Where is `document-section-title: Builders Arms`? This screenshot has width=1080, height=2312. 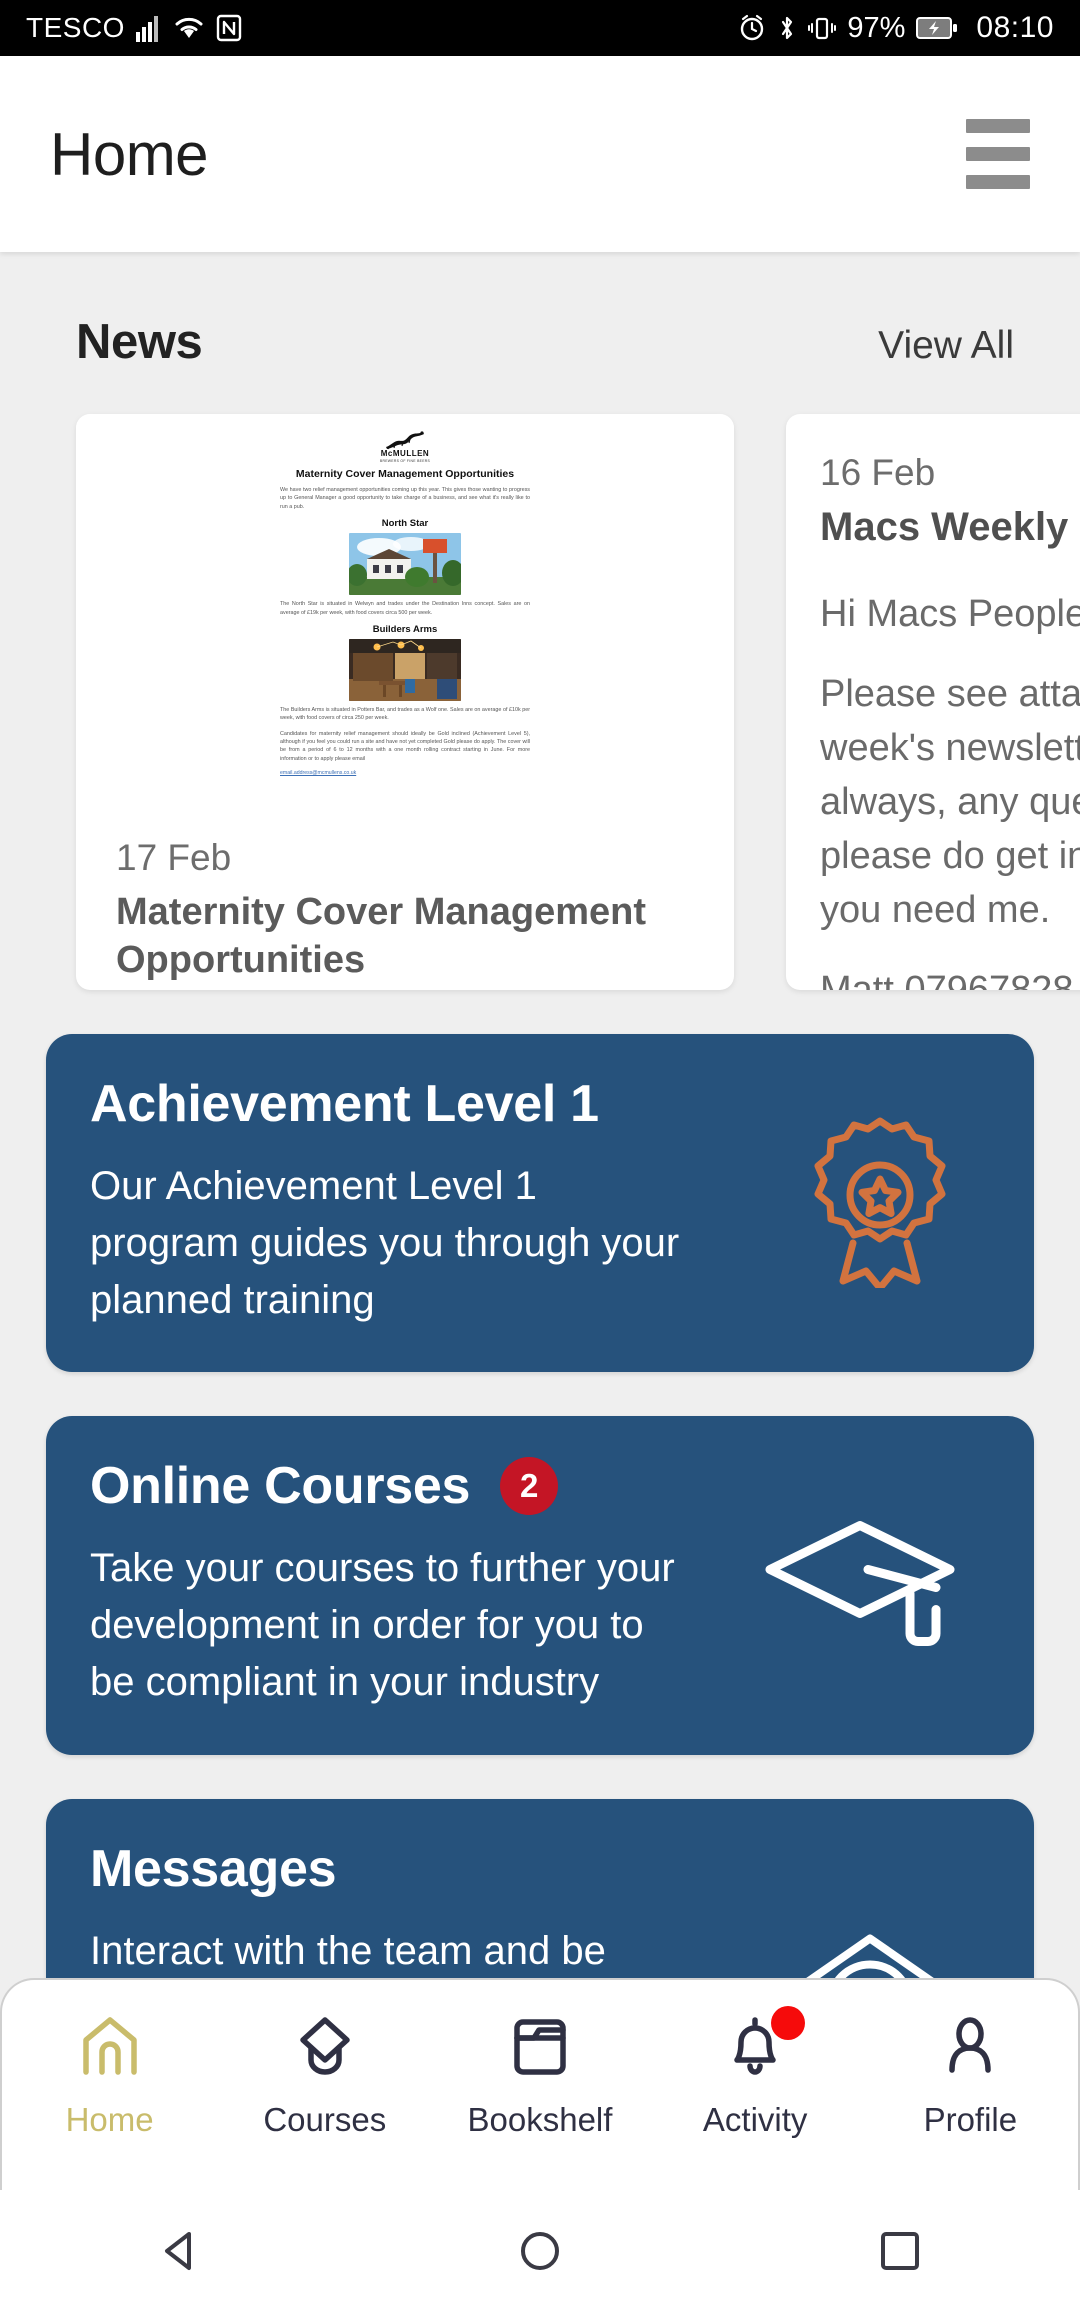 document-section-title: Builders Arms is located at coordinates (405, 629).